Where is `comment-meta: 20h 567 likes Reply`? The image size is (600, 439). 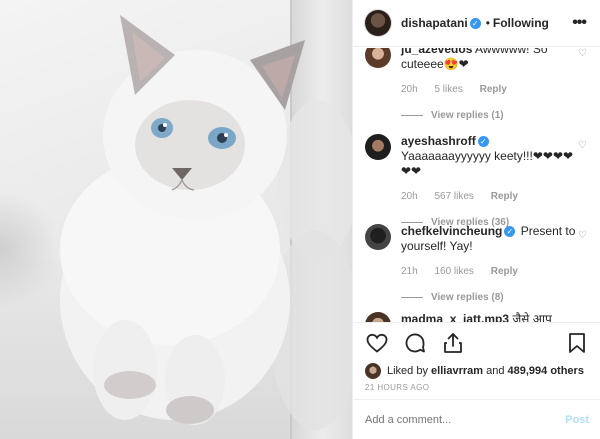
comment-meta: 20h 567 likes Reply is located at coordinates (498, 196).